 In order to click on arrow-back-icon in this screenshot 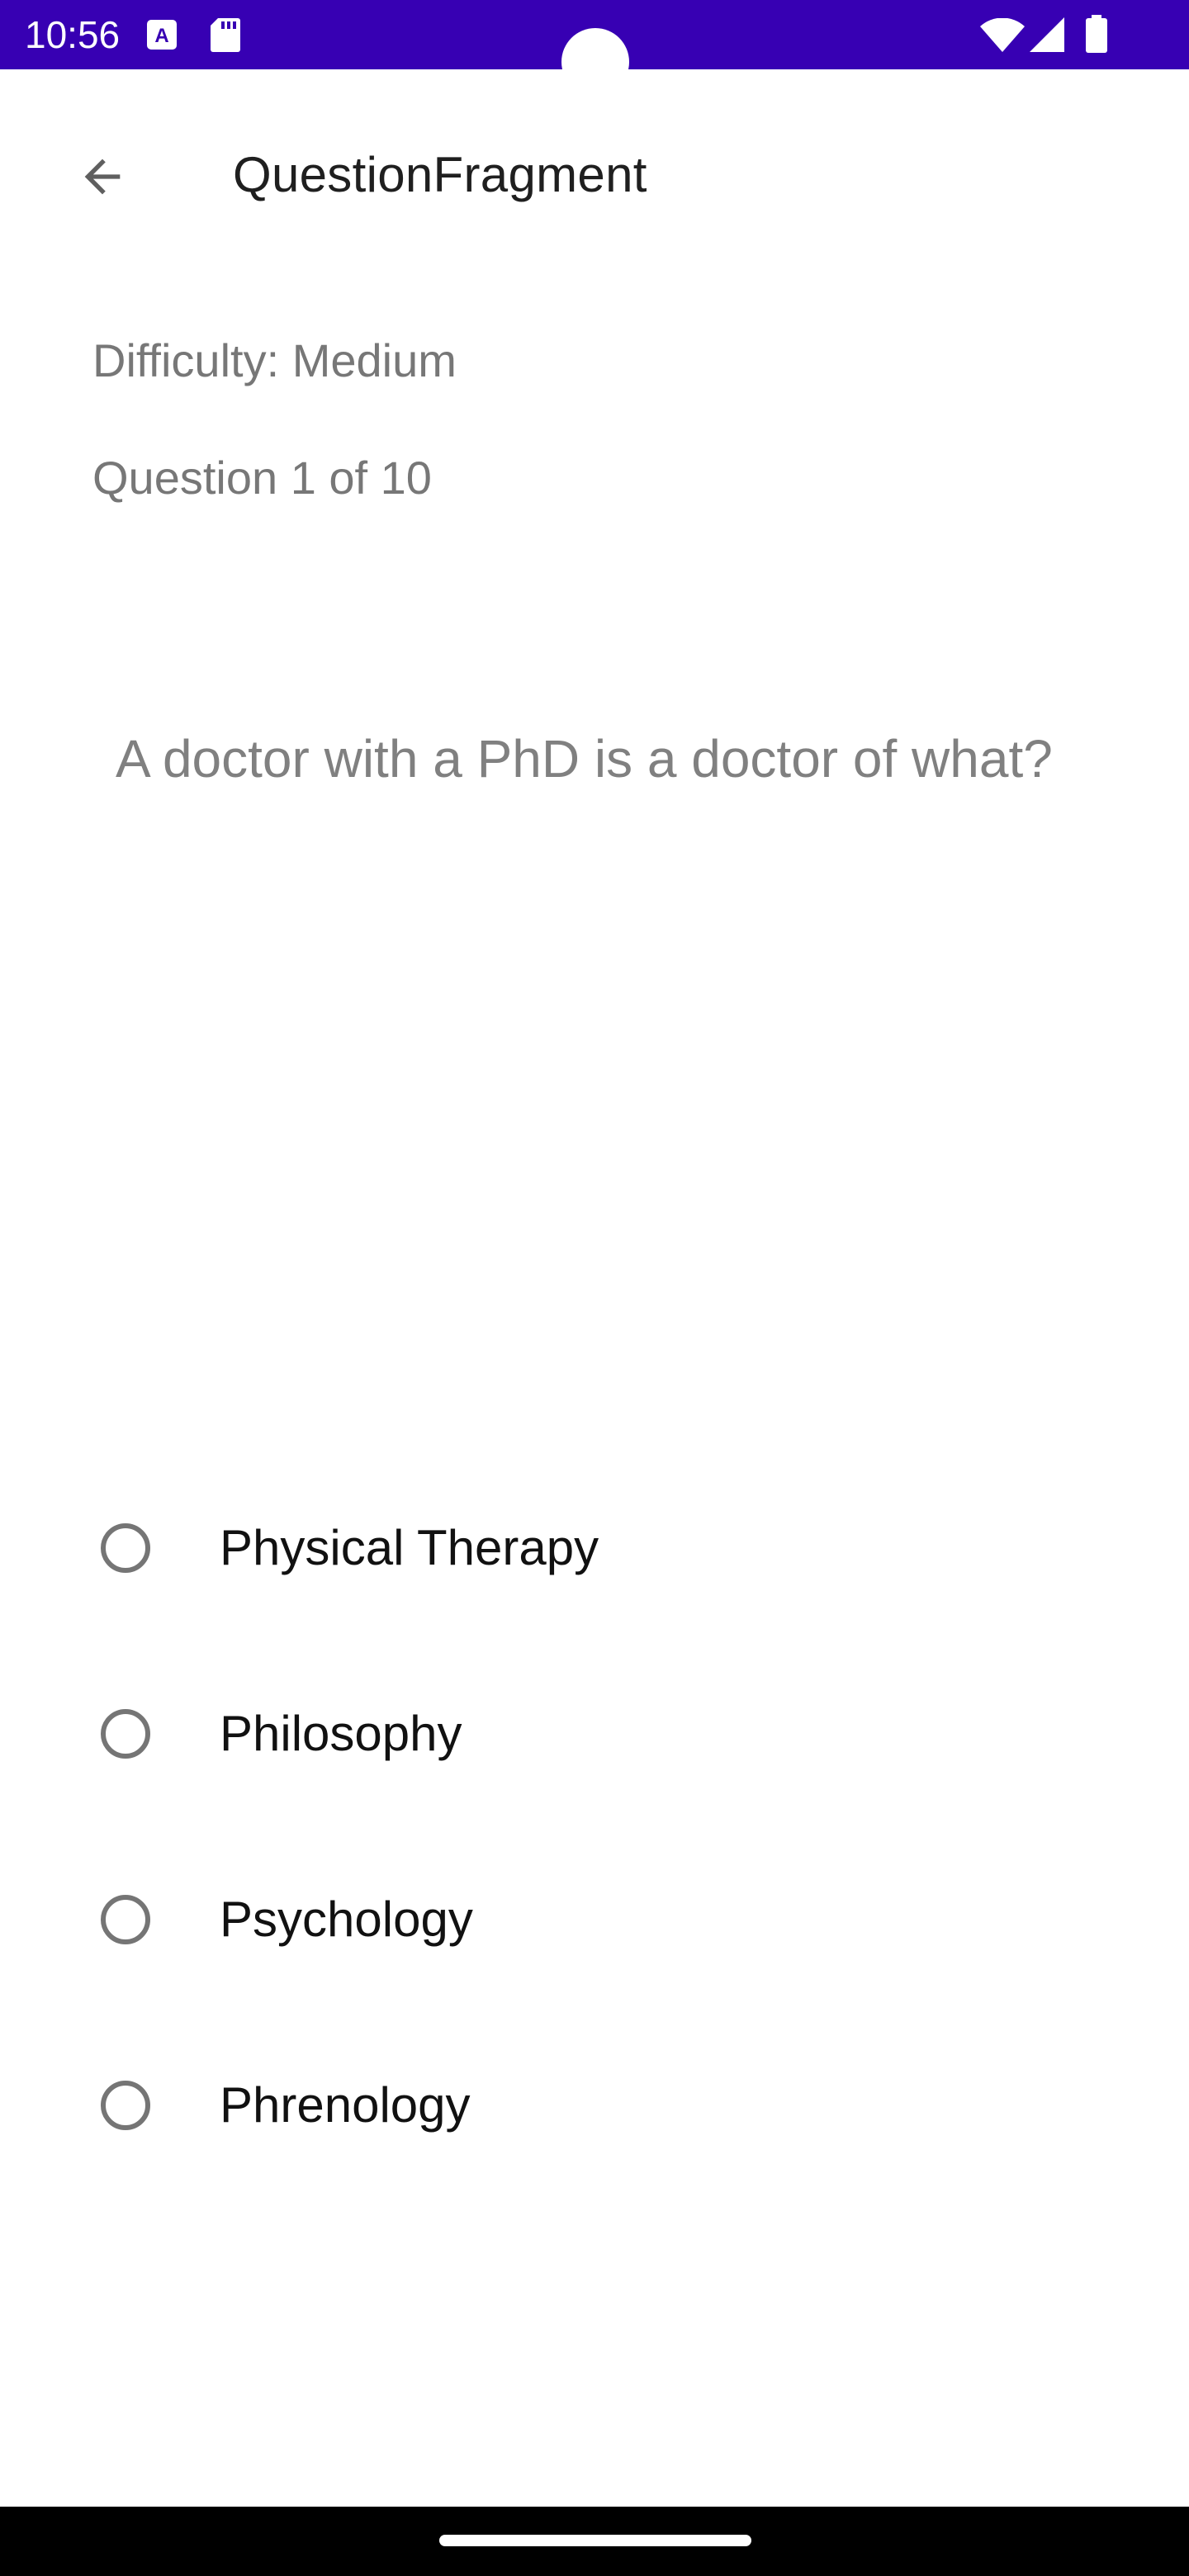, I will do `click(102, 178)`.